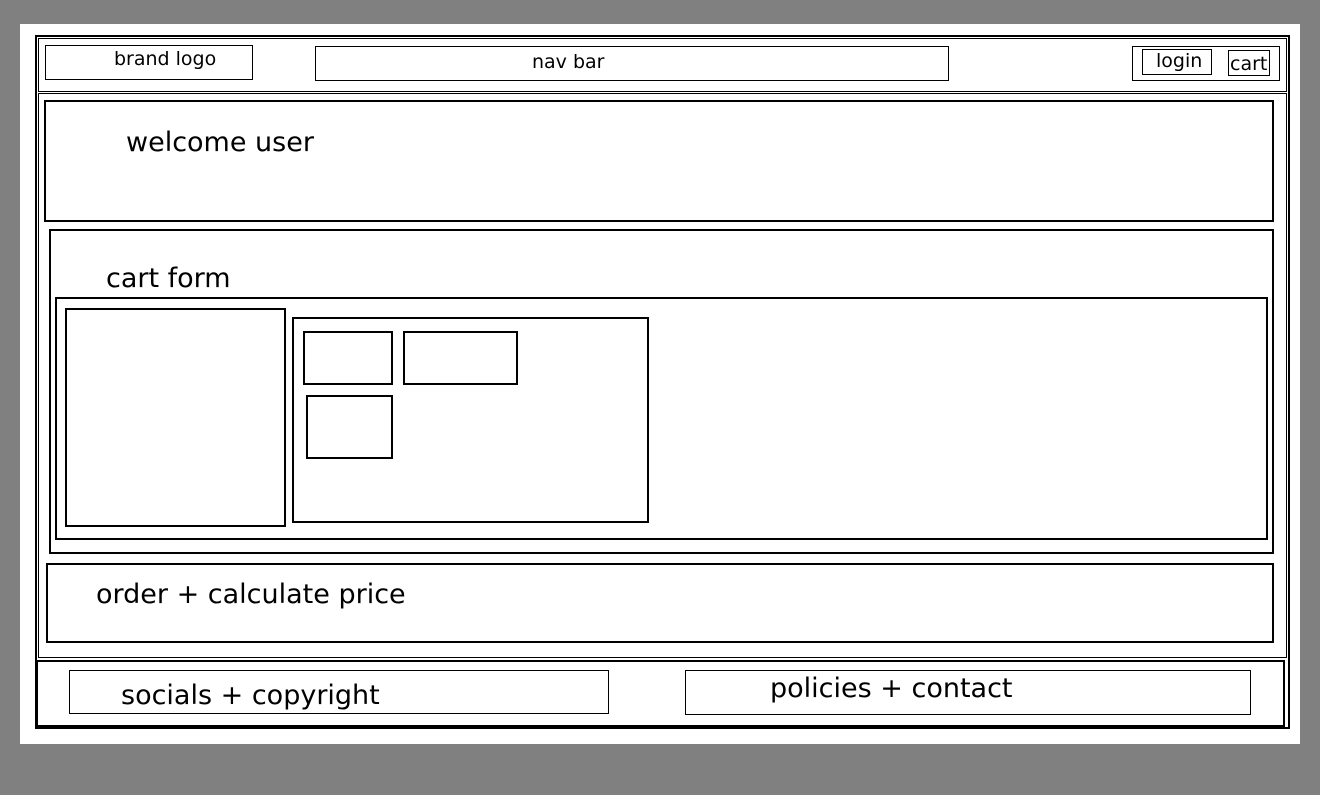 The height and width of the screenshot is (795, 1320). Describe the element at coordinates (165, 59) in the screenshot. I see `brand-logo-label: brand logo` at that location.